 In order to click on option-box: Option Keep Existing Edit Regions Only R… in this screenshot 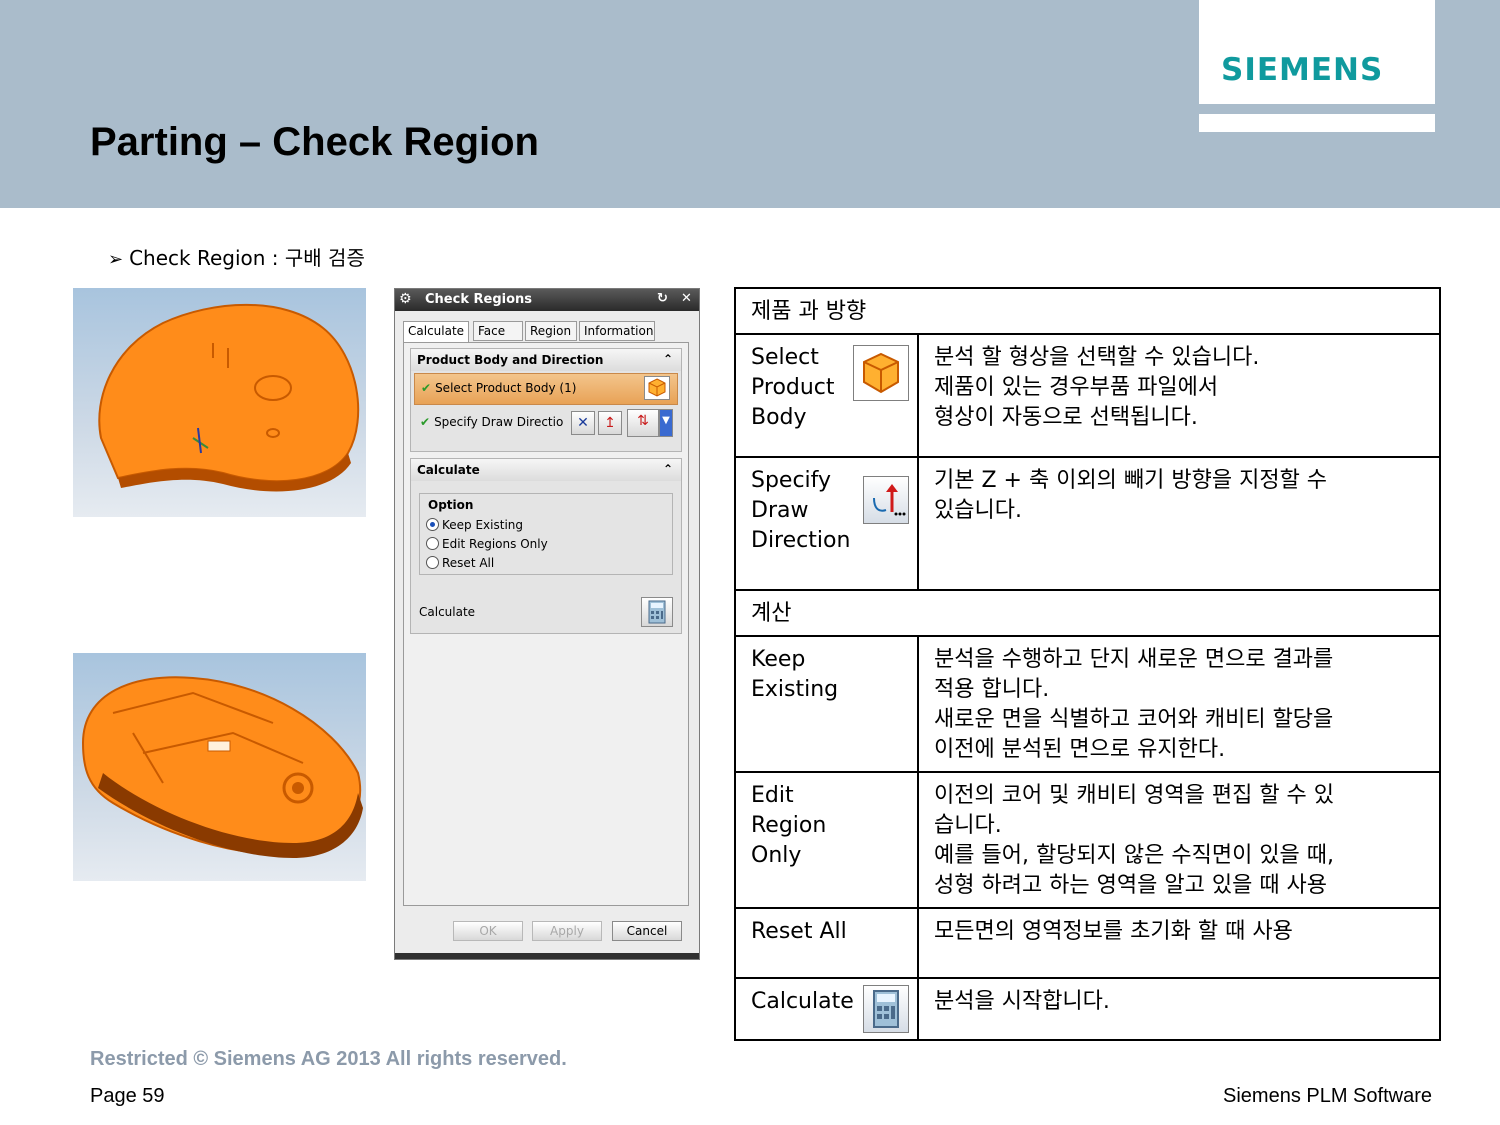, I will do `click(546, 534)`.